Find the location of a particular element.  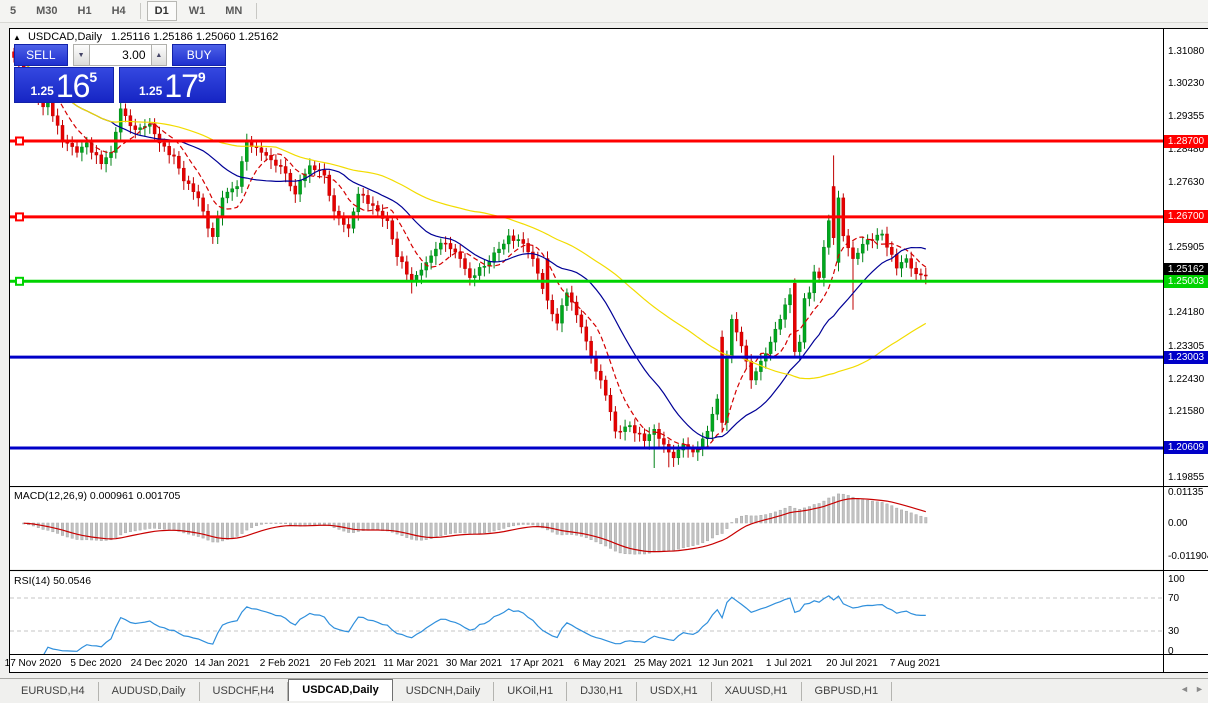

chart-marker-icon: ▲ is located at coordinates (17, 37).